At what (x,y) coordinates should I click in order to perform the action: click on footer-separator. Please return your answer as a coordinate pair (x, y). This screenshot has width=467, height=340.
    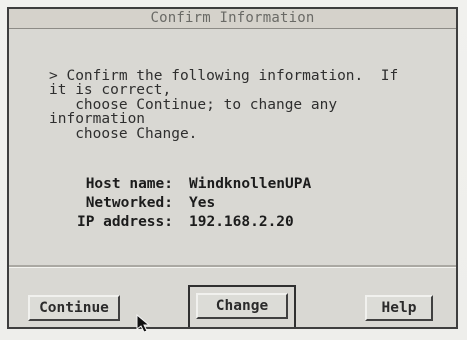
    Looking at the image, I should click on (232, 266).